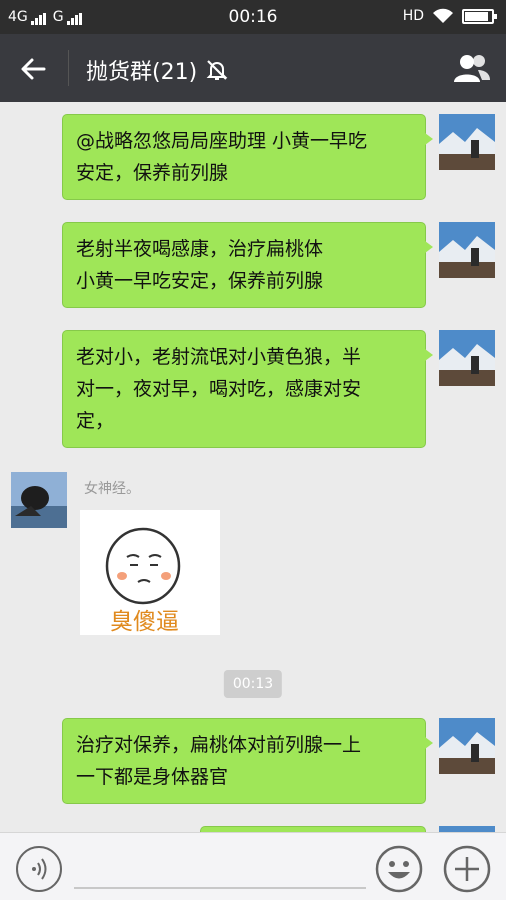  Describe the element at coordinates (142, 72) in the screenshot. I see `group-name: 抛货群(21)` at that location.